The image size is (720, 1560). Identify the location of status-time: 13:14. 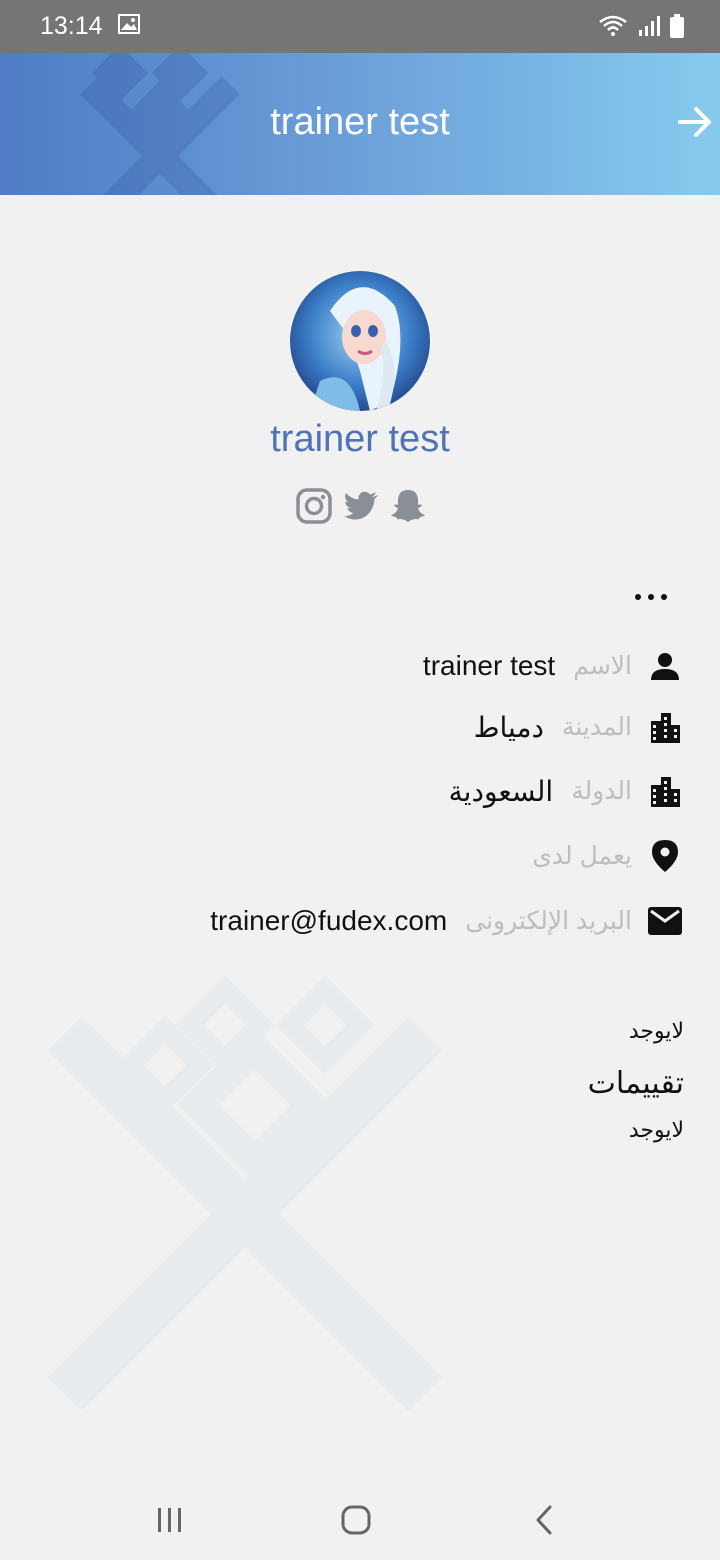
(71, 26).